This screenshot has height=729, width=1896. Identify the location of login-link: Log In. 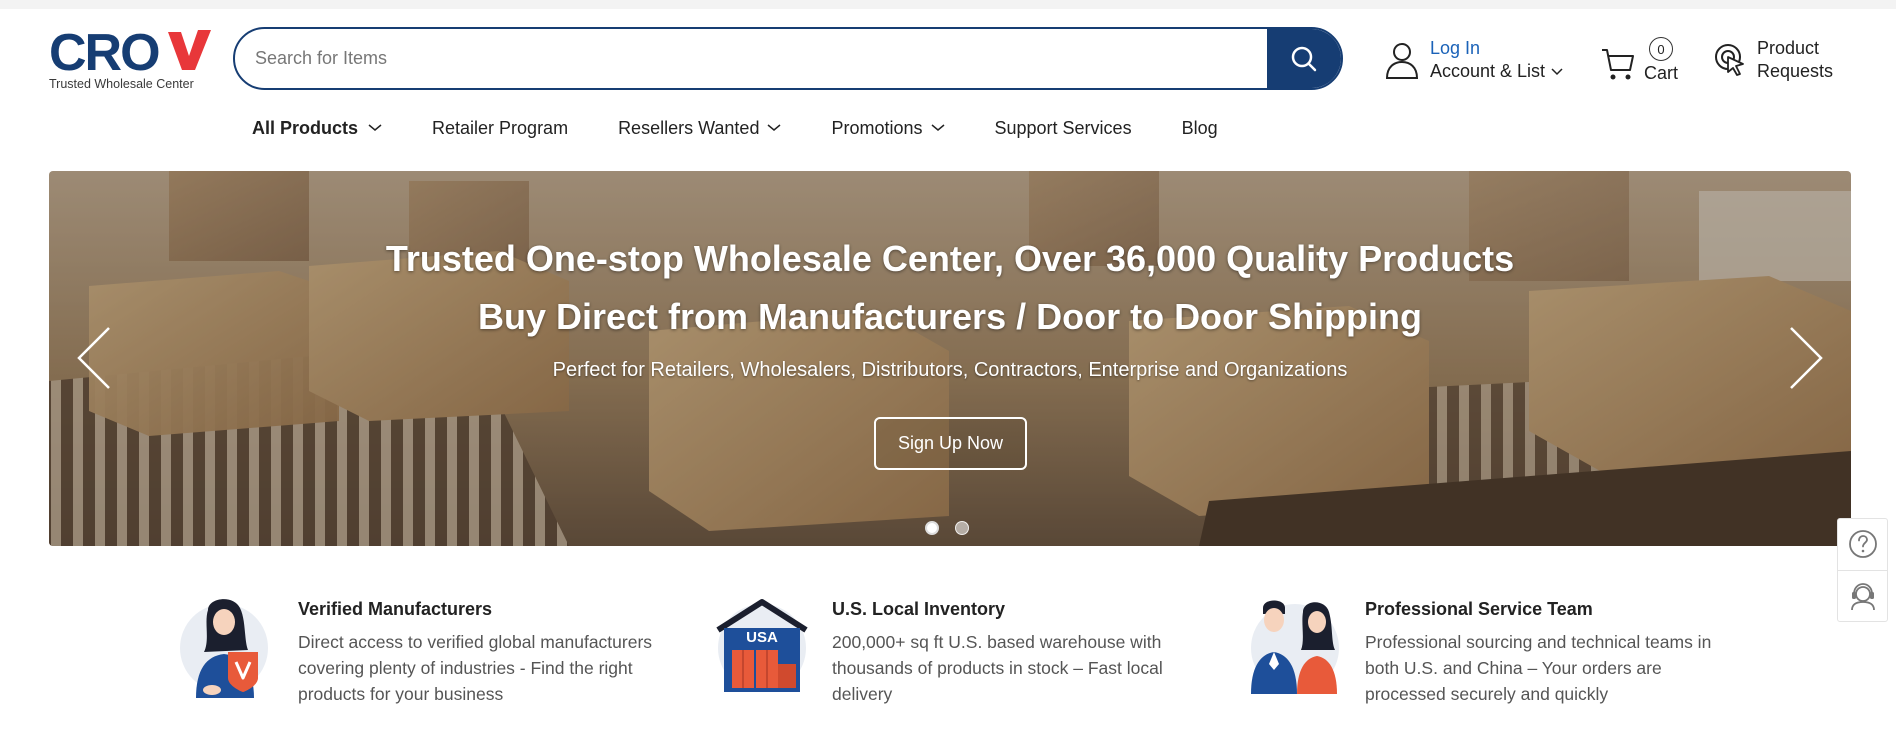
(1496, 48).